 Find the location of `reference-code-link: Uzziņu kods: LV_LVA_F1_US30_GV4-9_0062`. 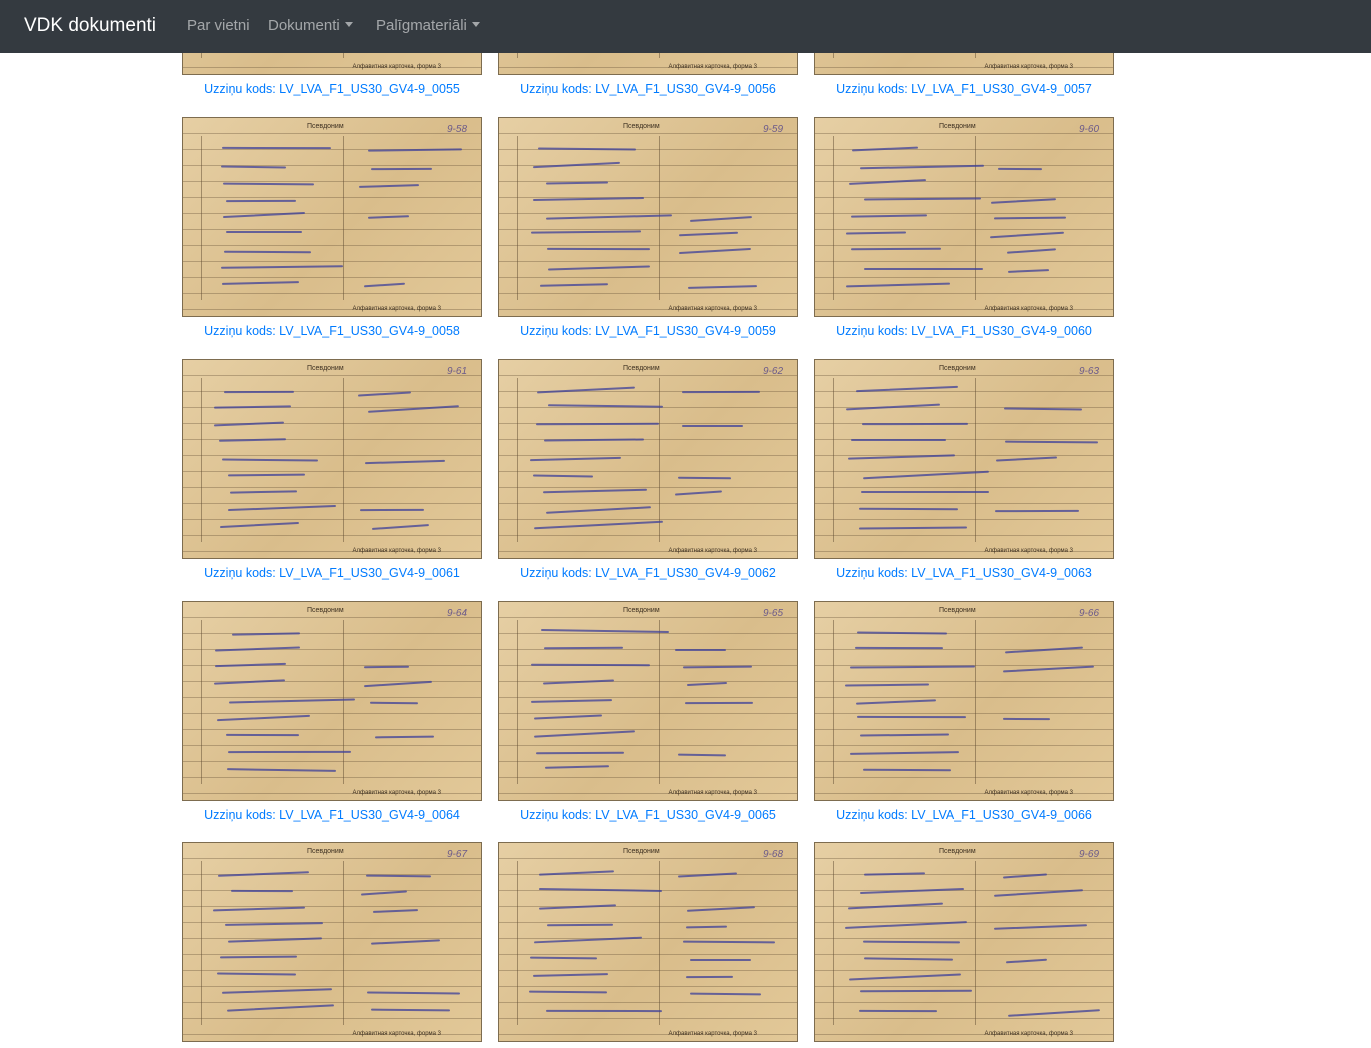

reference-code-link: Uzziņu kods: LV_LVA_F1_US30_GV4-9_0062 is located at coordinates (648, 573).